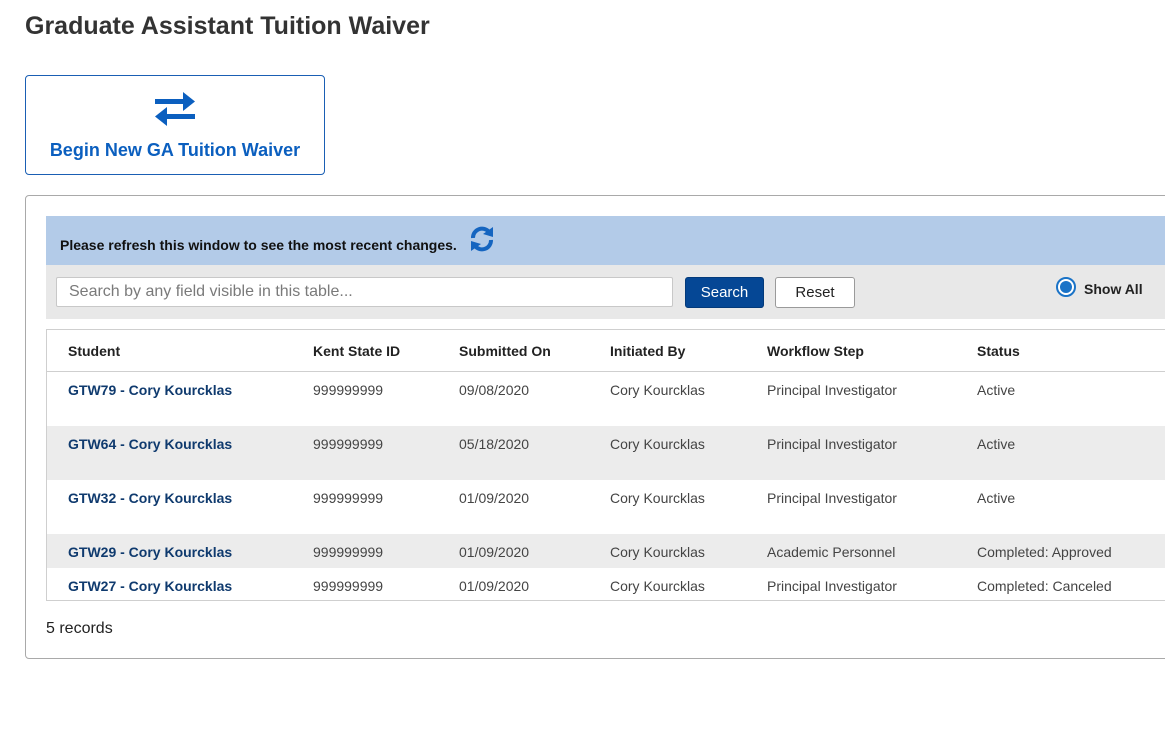 This screenshot has width=1165, height=732. I want to click on workflow-step-cell: Academic Personnel, so click(831, 551).